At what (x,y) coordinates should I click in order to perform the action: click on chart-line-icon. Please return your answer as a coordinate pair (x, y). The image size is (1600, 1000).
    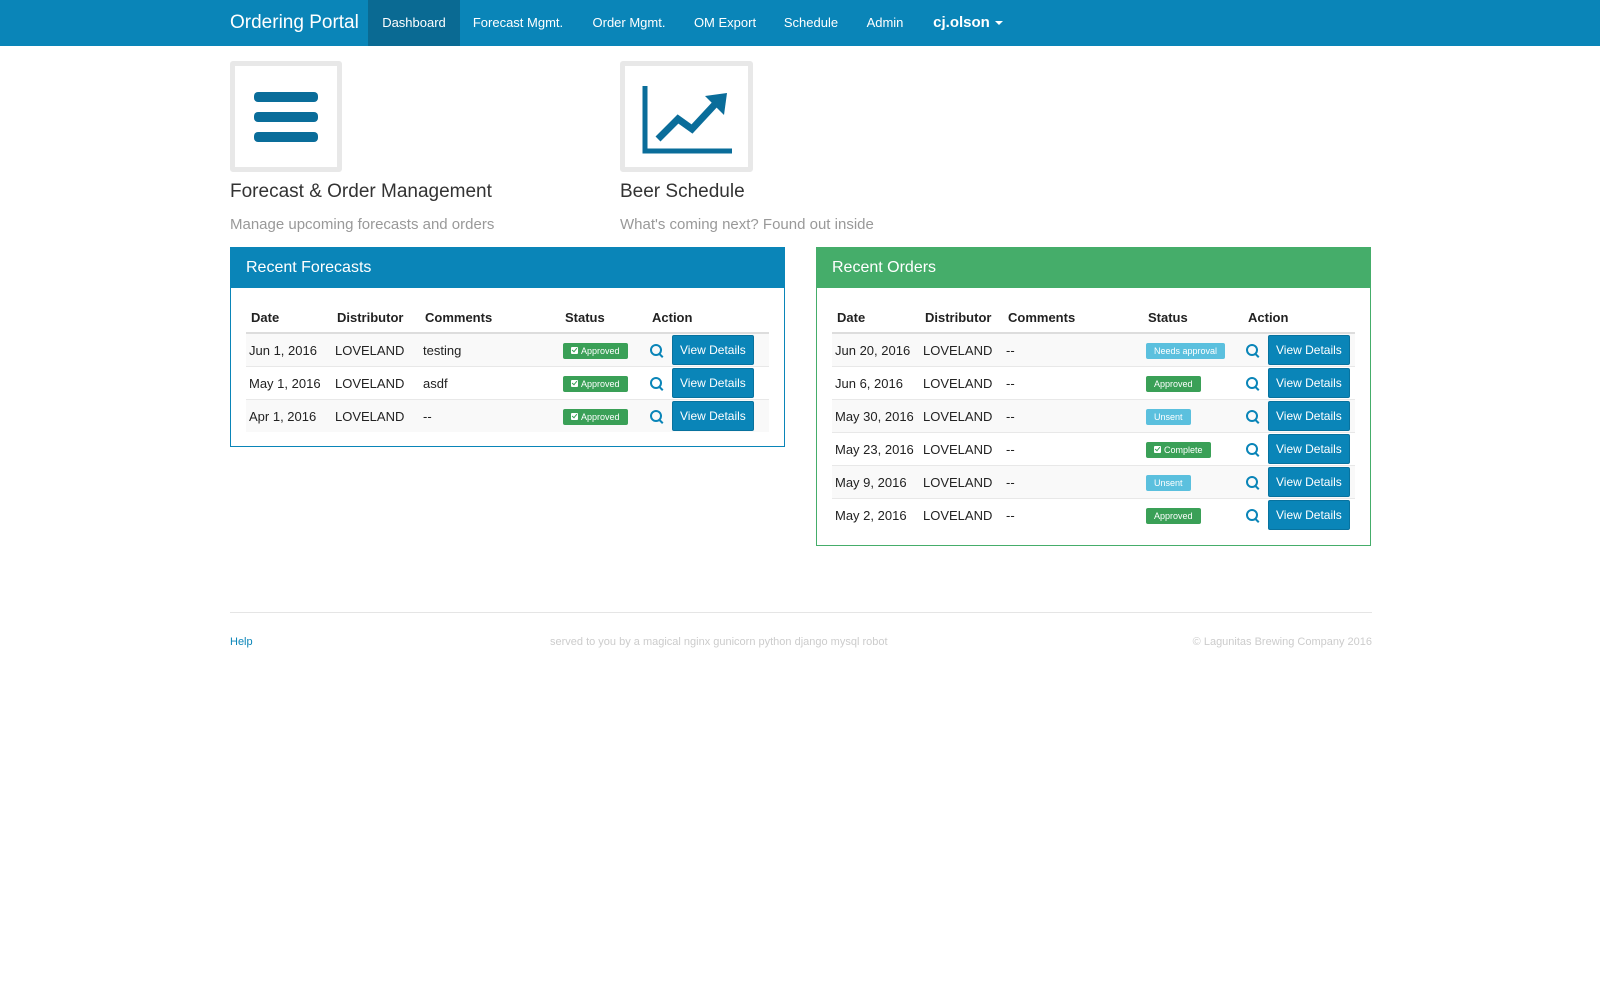
    Looking at the image, I should click on (687, 120).